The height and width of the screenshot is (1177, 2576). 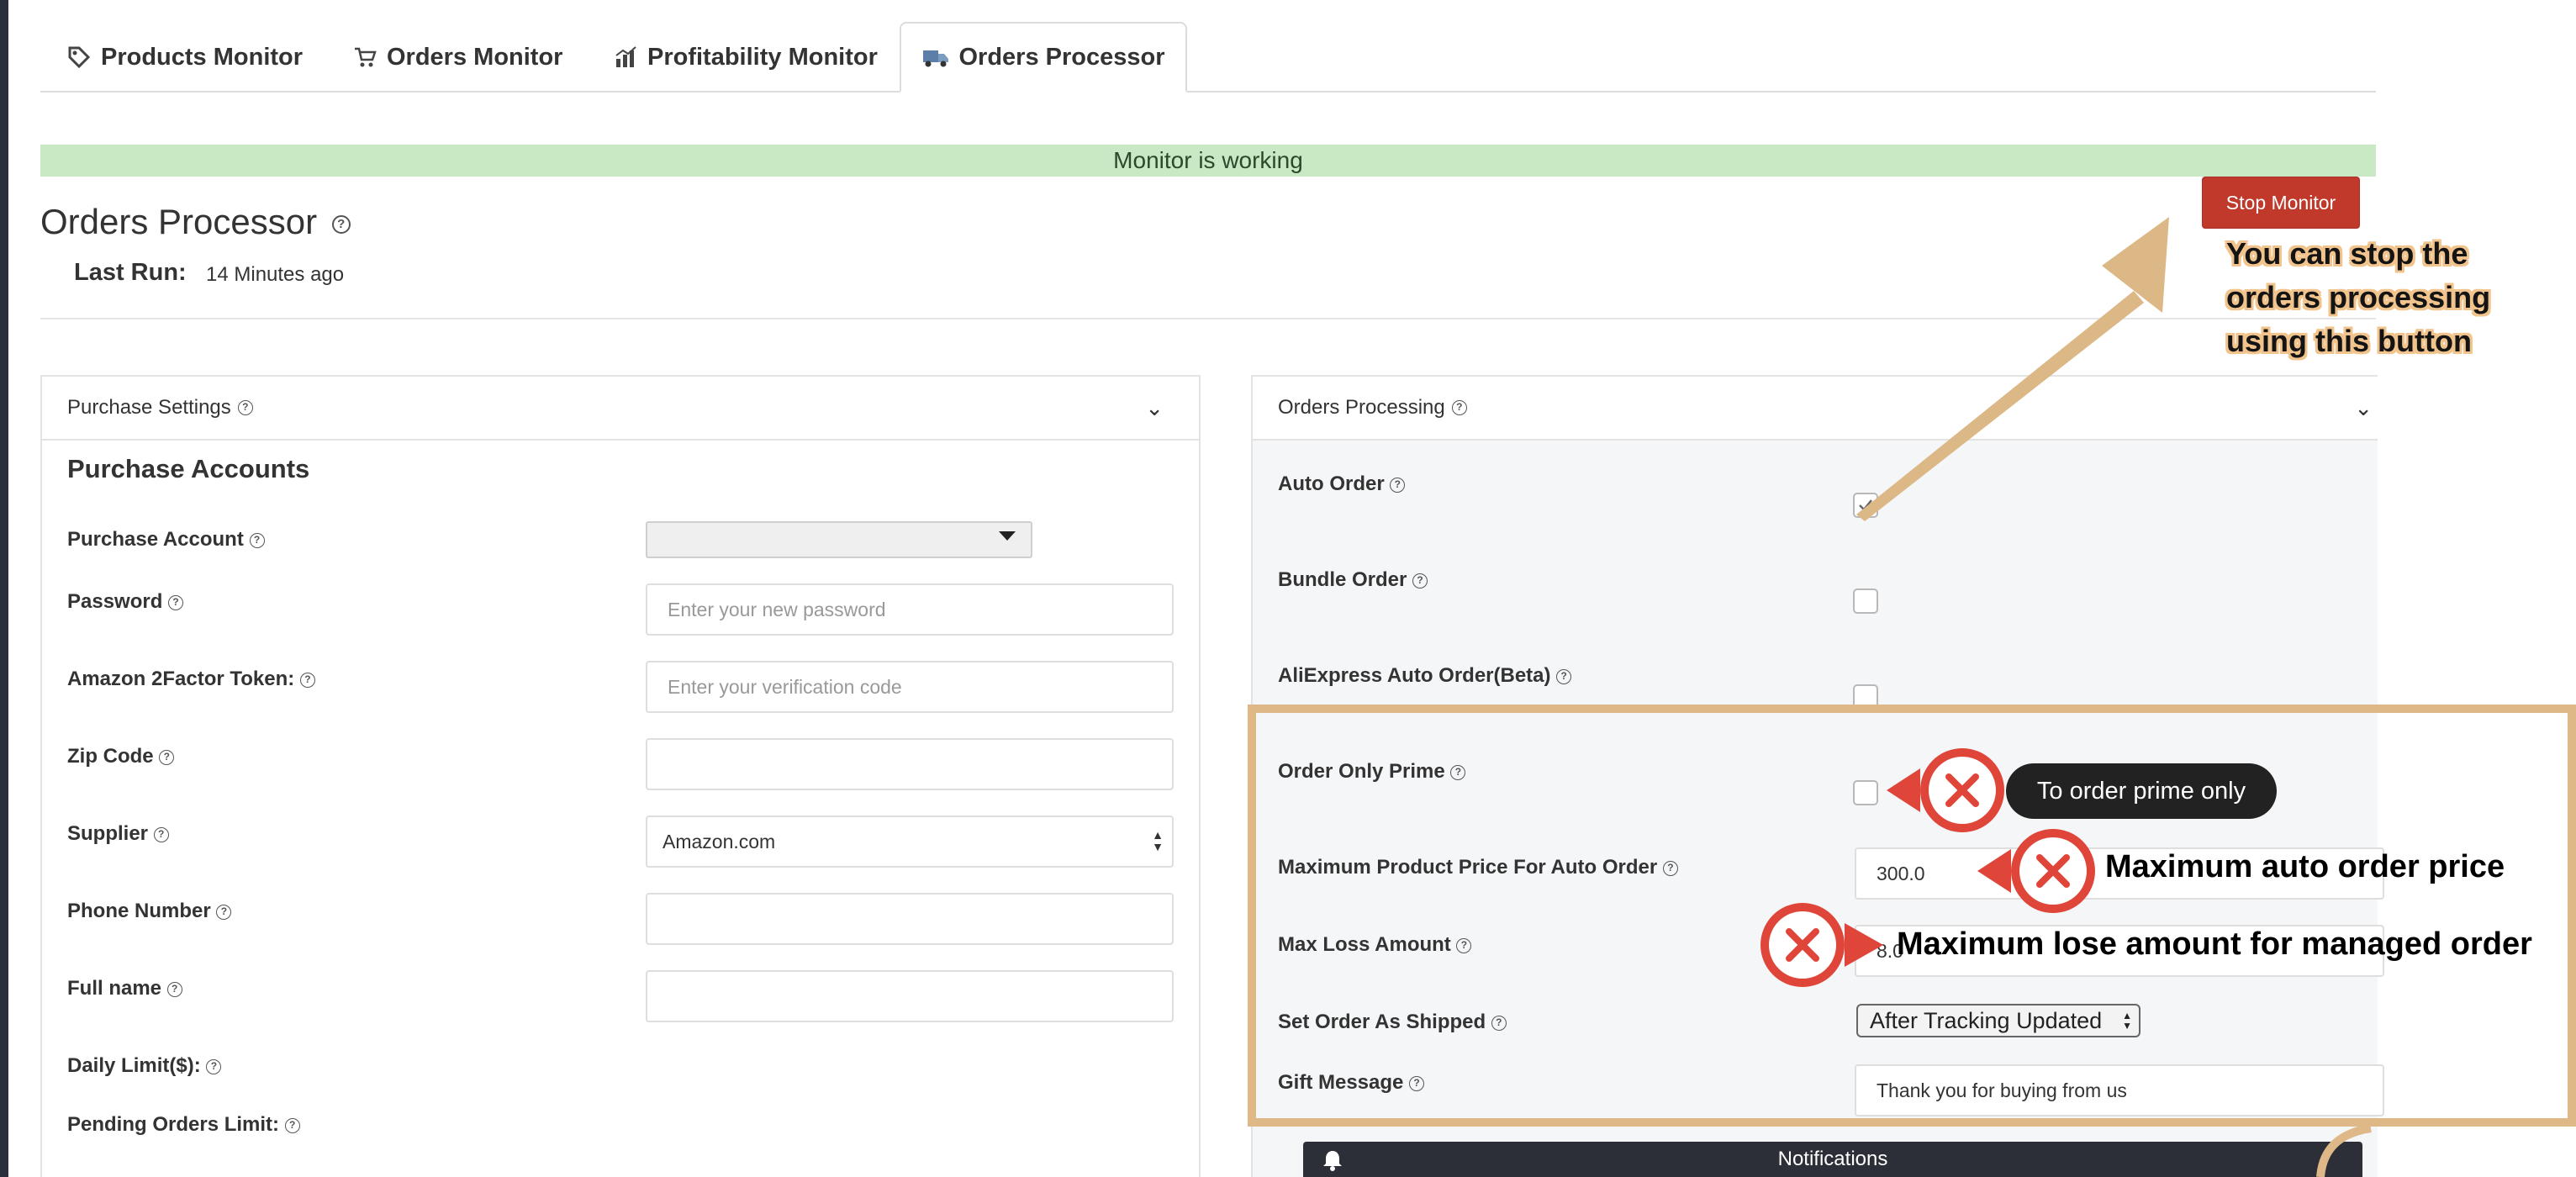 I want to click on tab-profitability-monitor: Profitability Monitor, so click(x=746, y=57).